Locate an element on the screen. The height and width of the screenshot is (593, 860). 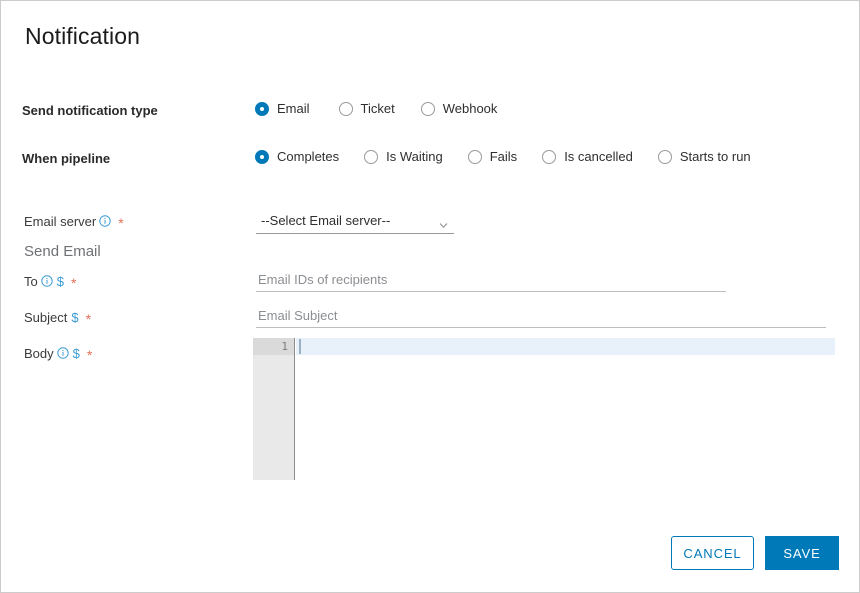
radio-label-starts-to-run: Starts to run is located at coordinates (715, 156).